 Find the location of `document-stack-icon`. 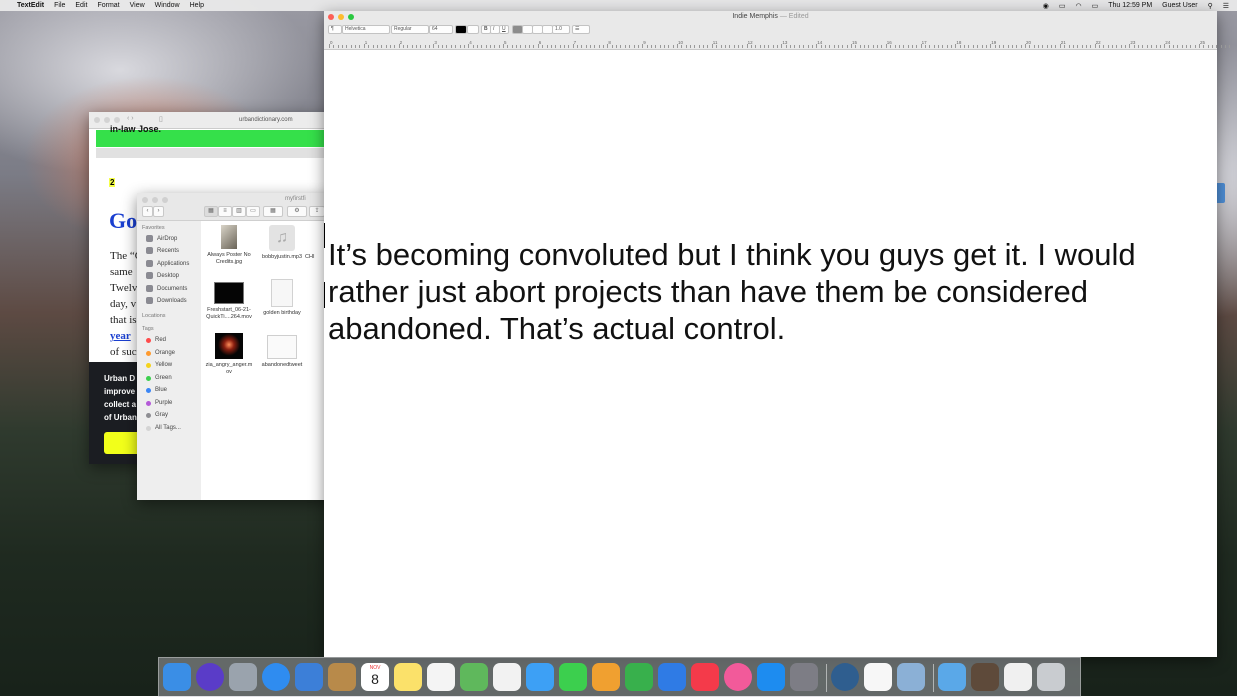

document-stack-icon is located at coordinates (1018, 677).